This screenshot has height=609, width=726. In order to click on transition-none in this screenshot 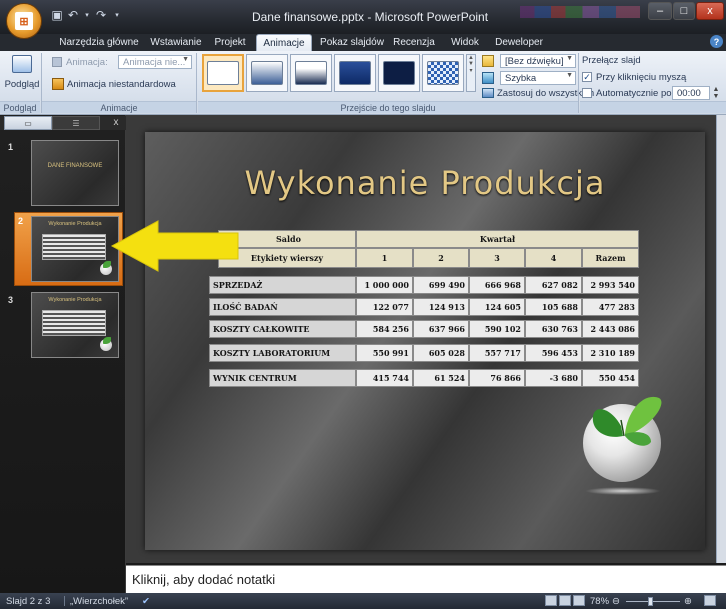, I will do `click(223, 73)`.